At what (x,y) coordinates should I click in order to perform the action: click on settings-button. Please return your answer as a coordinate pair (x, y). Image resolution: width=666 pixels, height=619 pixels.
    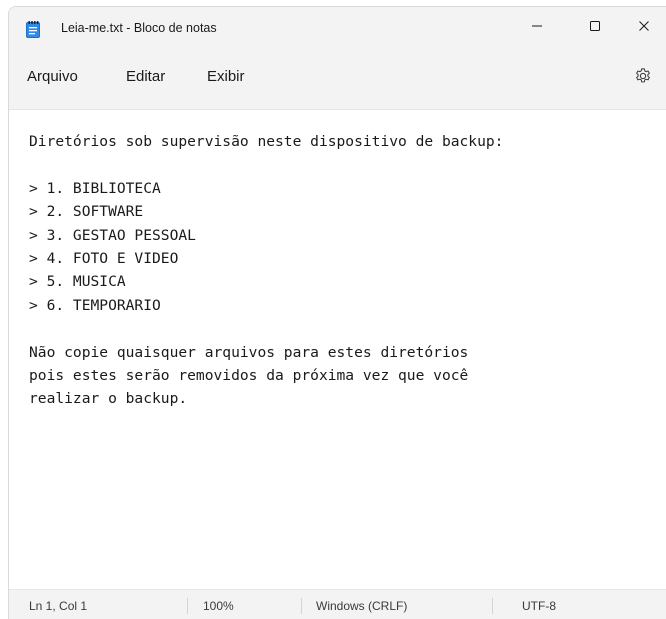
    Looking at the image, I should click on (643, 78).